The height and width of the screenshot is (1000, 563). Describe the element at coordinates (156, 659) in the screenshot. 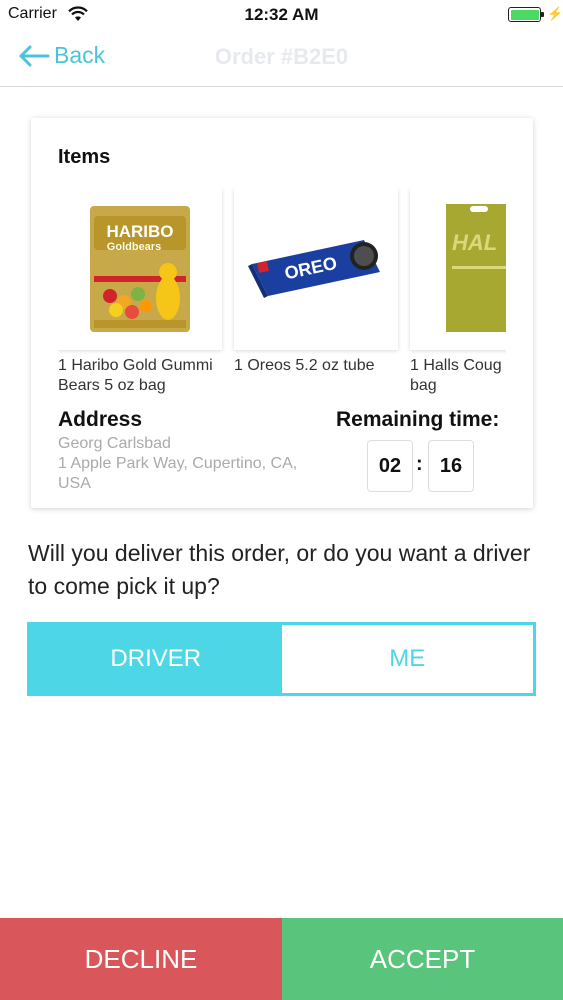

I see `driver-option: DRIVER` at that location.